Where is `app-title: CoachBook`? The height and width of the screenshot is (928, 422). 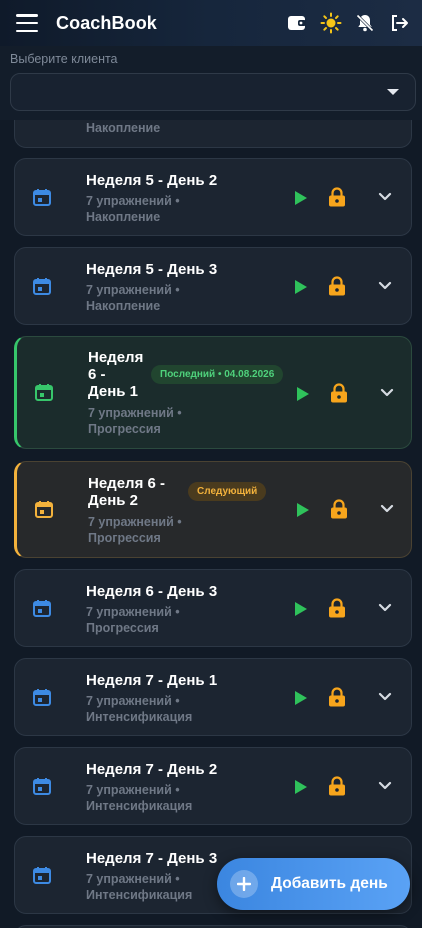 app-title: CoachBook is located at coordinates (106, 22).